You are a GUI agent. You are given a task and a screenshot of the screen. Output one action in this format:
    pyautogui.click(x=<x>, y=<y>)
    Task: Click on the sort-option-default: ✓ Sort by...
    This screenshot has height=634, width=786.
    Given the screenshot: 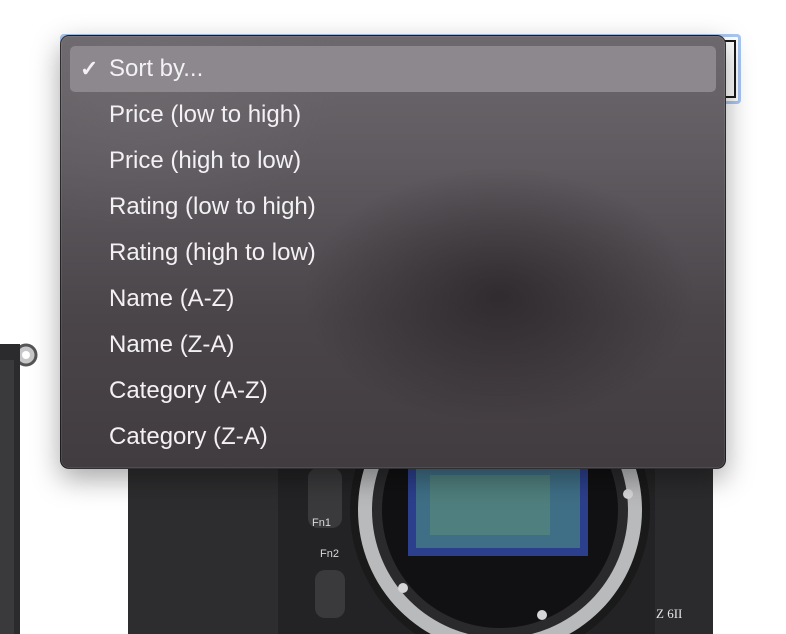 What is the action you would take?
    pyautogui.click(x=393, y=69)
    